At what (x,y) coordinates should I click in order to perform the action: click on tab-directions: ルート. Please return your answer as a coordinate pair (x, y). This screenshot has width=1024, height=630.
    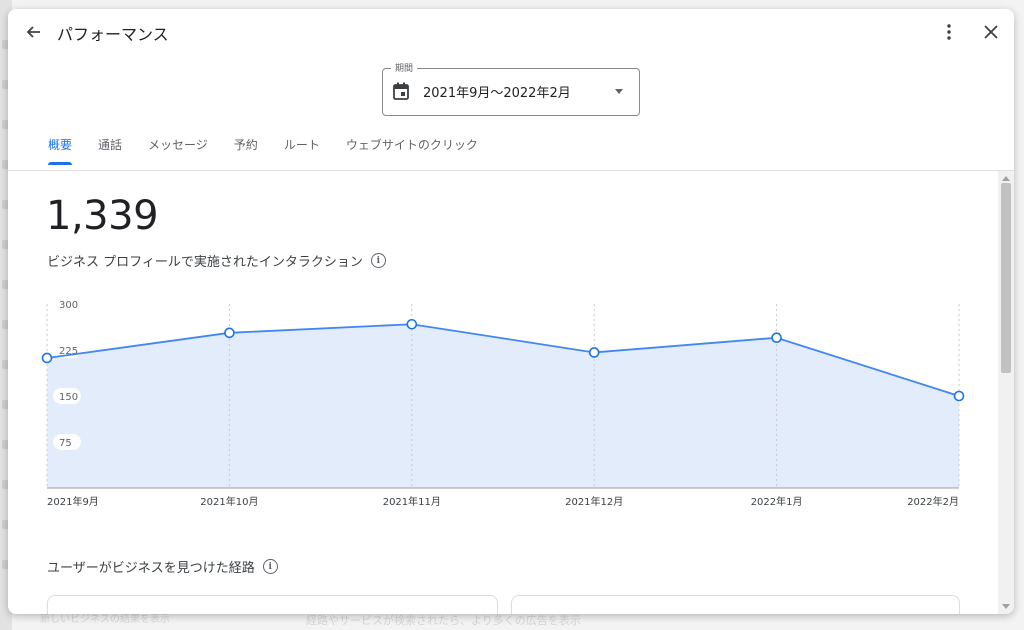
    Looking at the image, I should click on (302, 150).